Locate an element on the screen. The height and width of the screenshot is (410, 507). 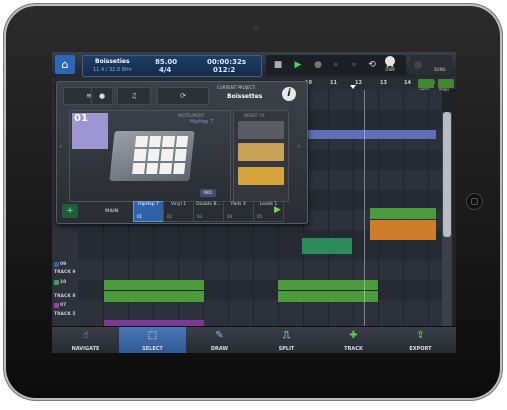
tool-draw: ✎ DRAW is located at coordinates (219, 340).